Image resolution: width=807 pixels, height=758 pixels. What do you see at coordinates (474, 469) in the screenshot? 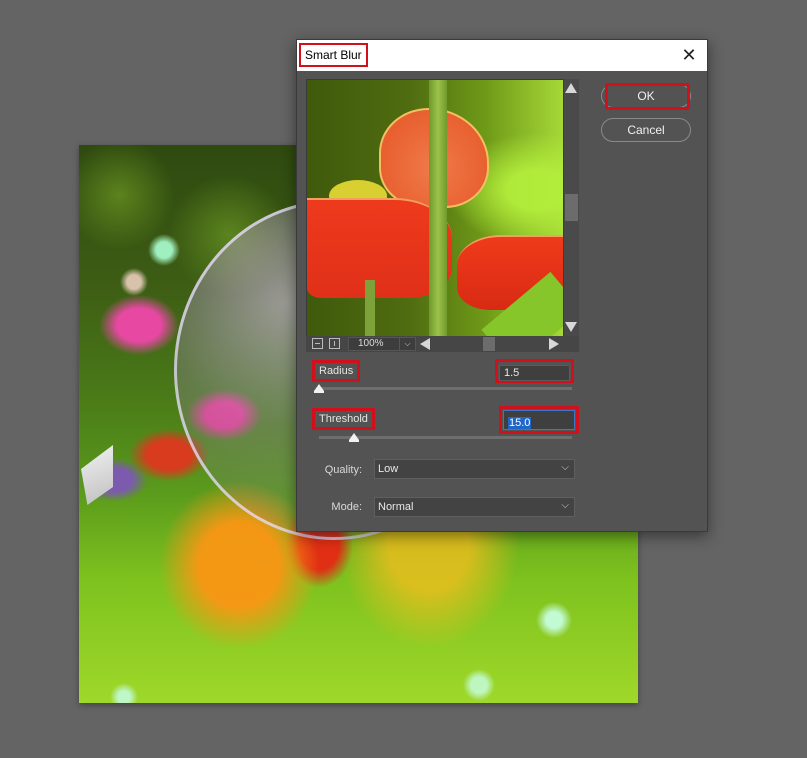
I see `quality-select: Low ⌵` at bounding box center [474, 469].